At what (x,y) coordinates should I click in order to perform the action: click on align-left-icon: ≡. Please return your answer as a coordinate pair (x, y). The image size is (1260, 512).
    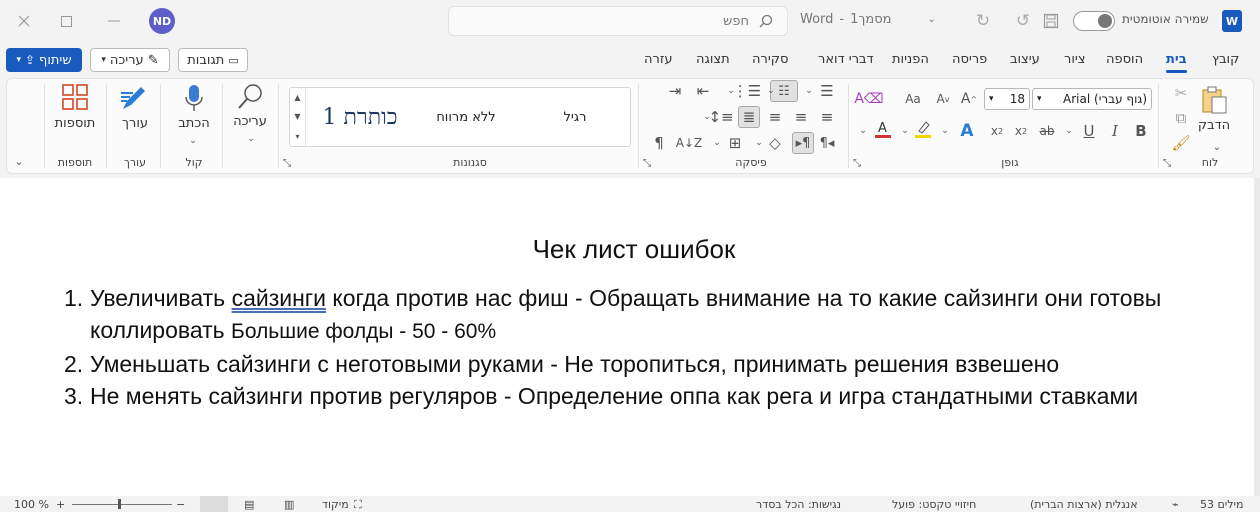
    Looking at the image, I should click on (775, 117).